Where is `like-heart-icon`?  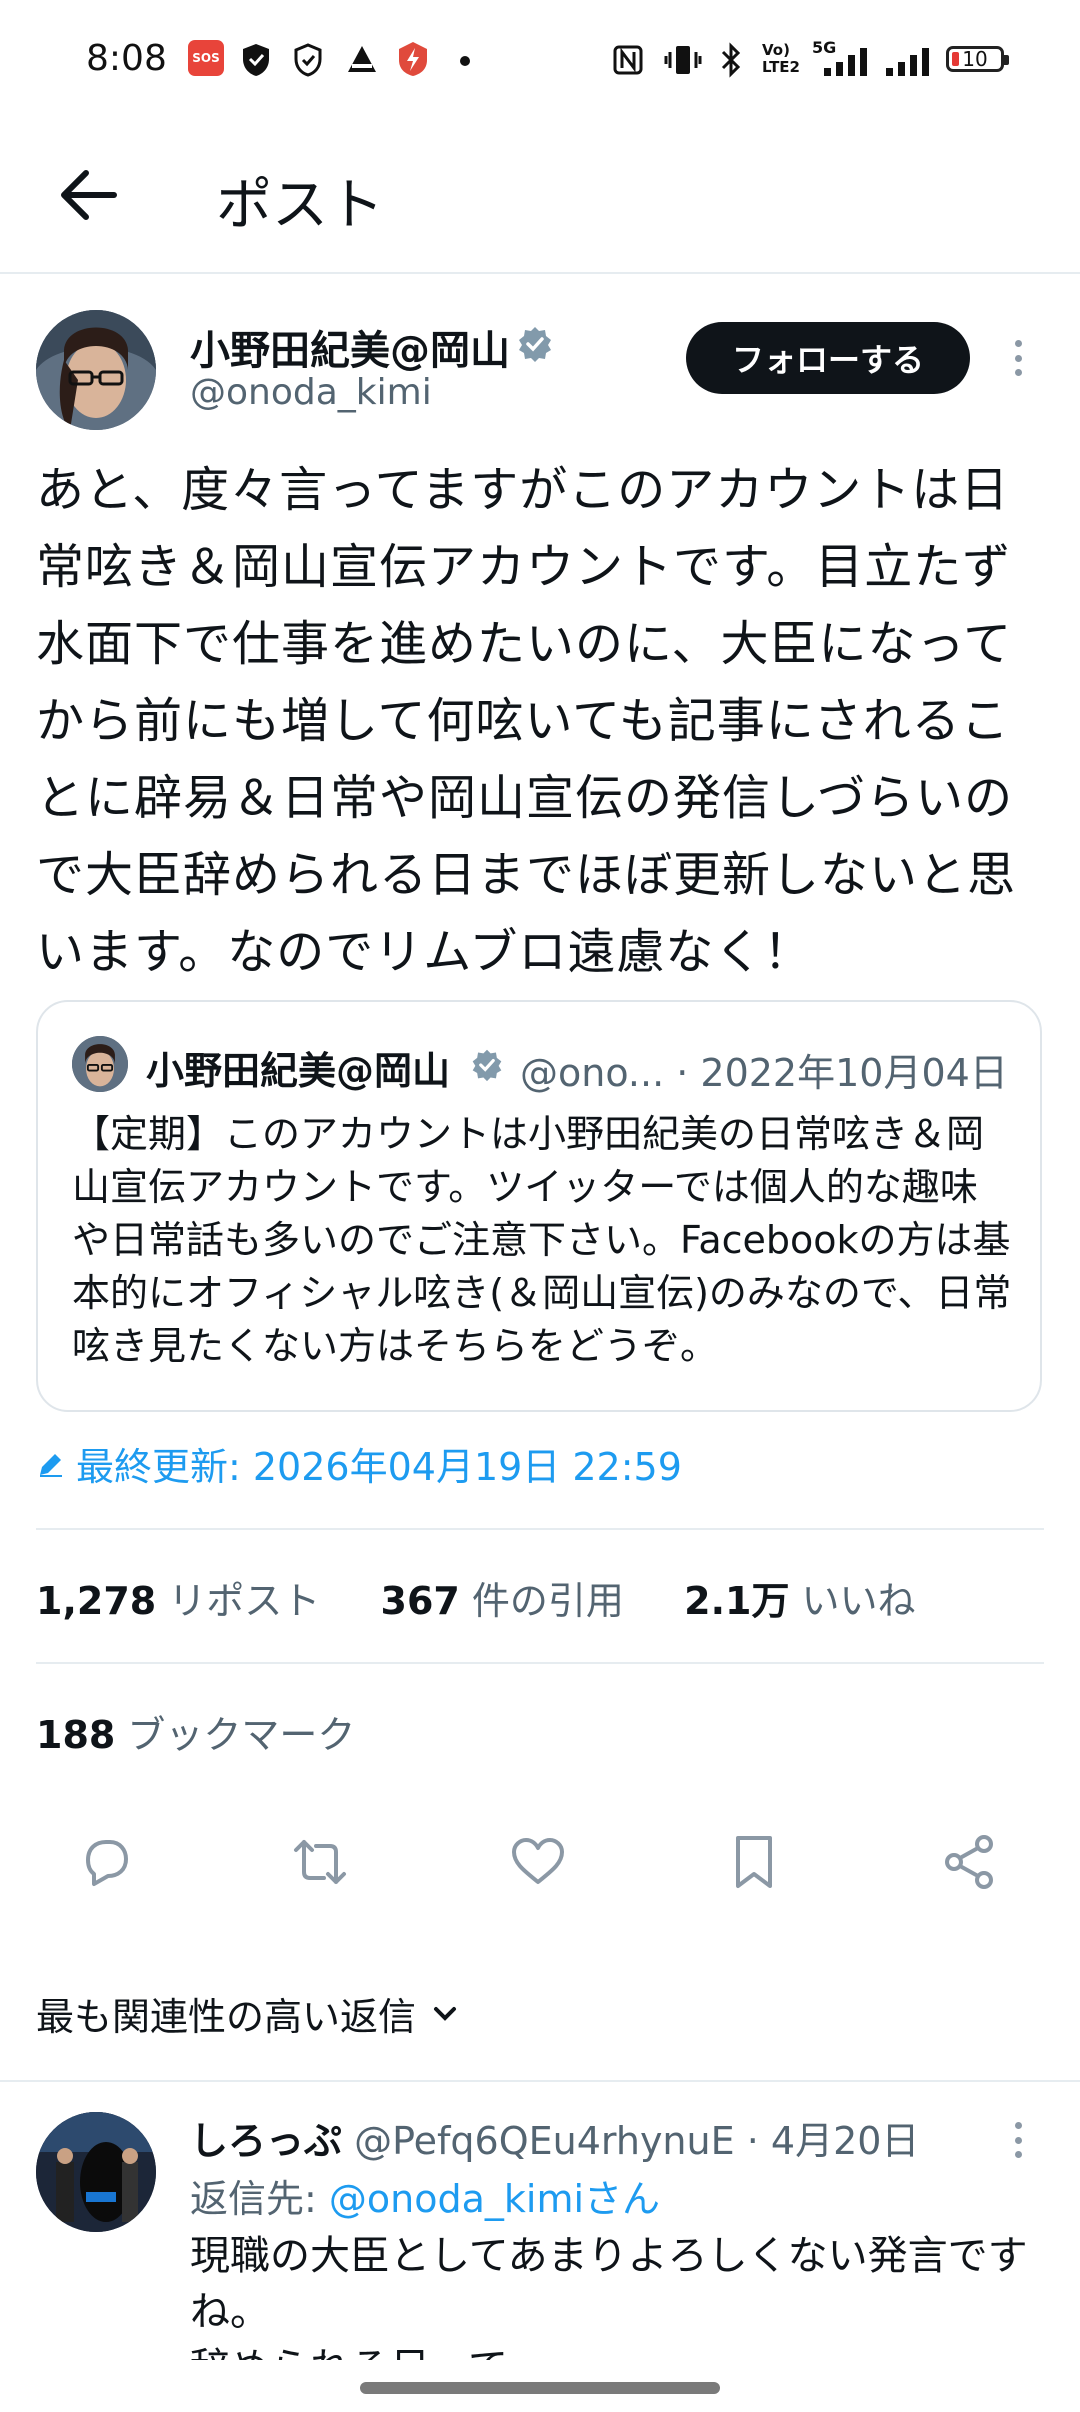
like-heart-icon is located at coordinates (538, 1862).